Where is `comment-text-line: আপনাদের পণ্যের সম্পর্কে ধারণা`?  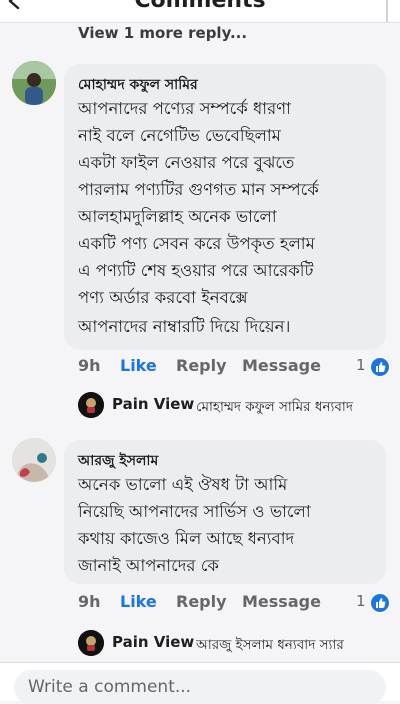 comment-text-line: আপনাদের পণ্যের সম্পর্কে ধারণা is located at coordinates (184, 108).